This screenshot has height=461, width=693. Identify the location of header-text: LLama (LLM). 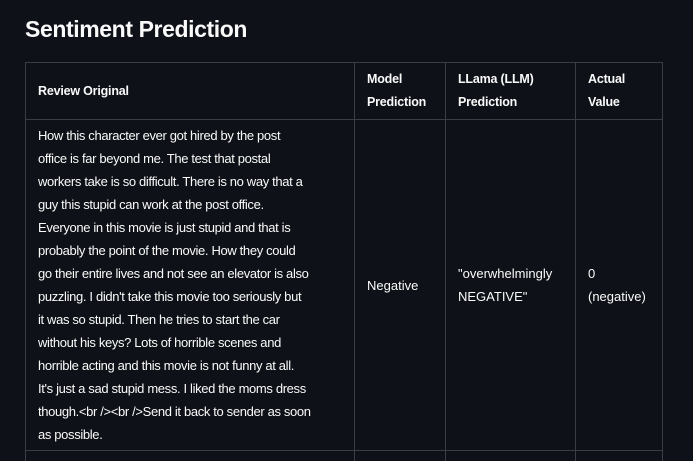
(510, 79).